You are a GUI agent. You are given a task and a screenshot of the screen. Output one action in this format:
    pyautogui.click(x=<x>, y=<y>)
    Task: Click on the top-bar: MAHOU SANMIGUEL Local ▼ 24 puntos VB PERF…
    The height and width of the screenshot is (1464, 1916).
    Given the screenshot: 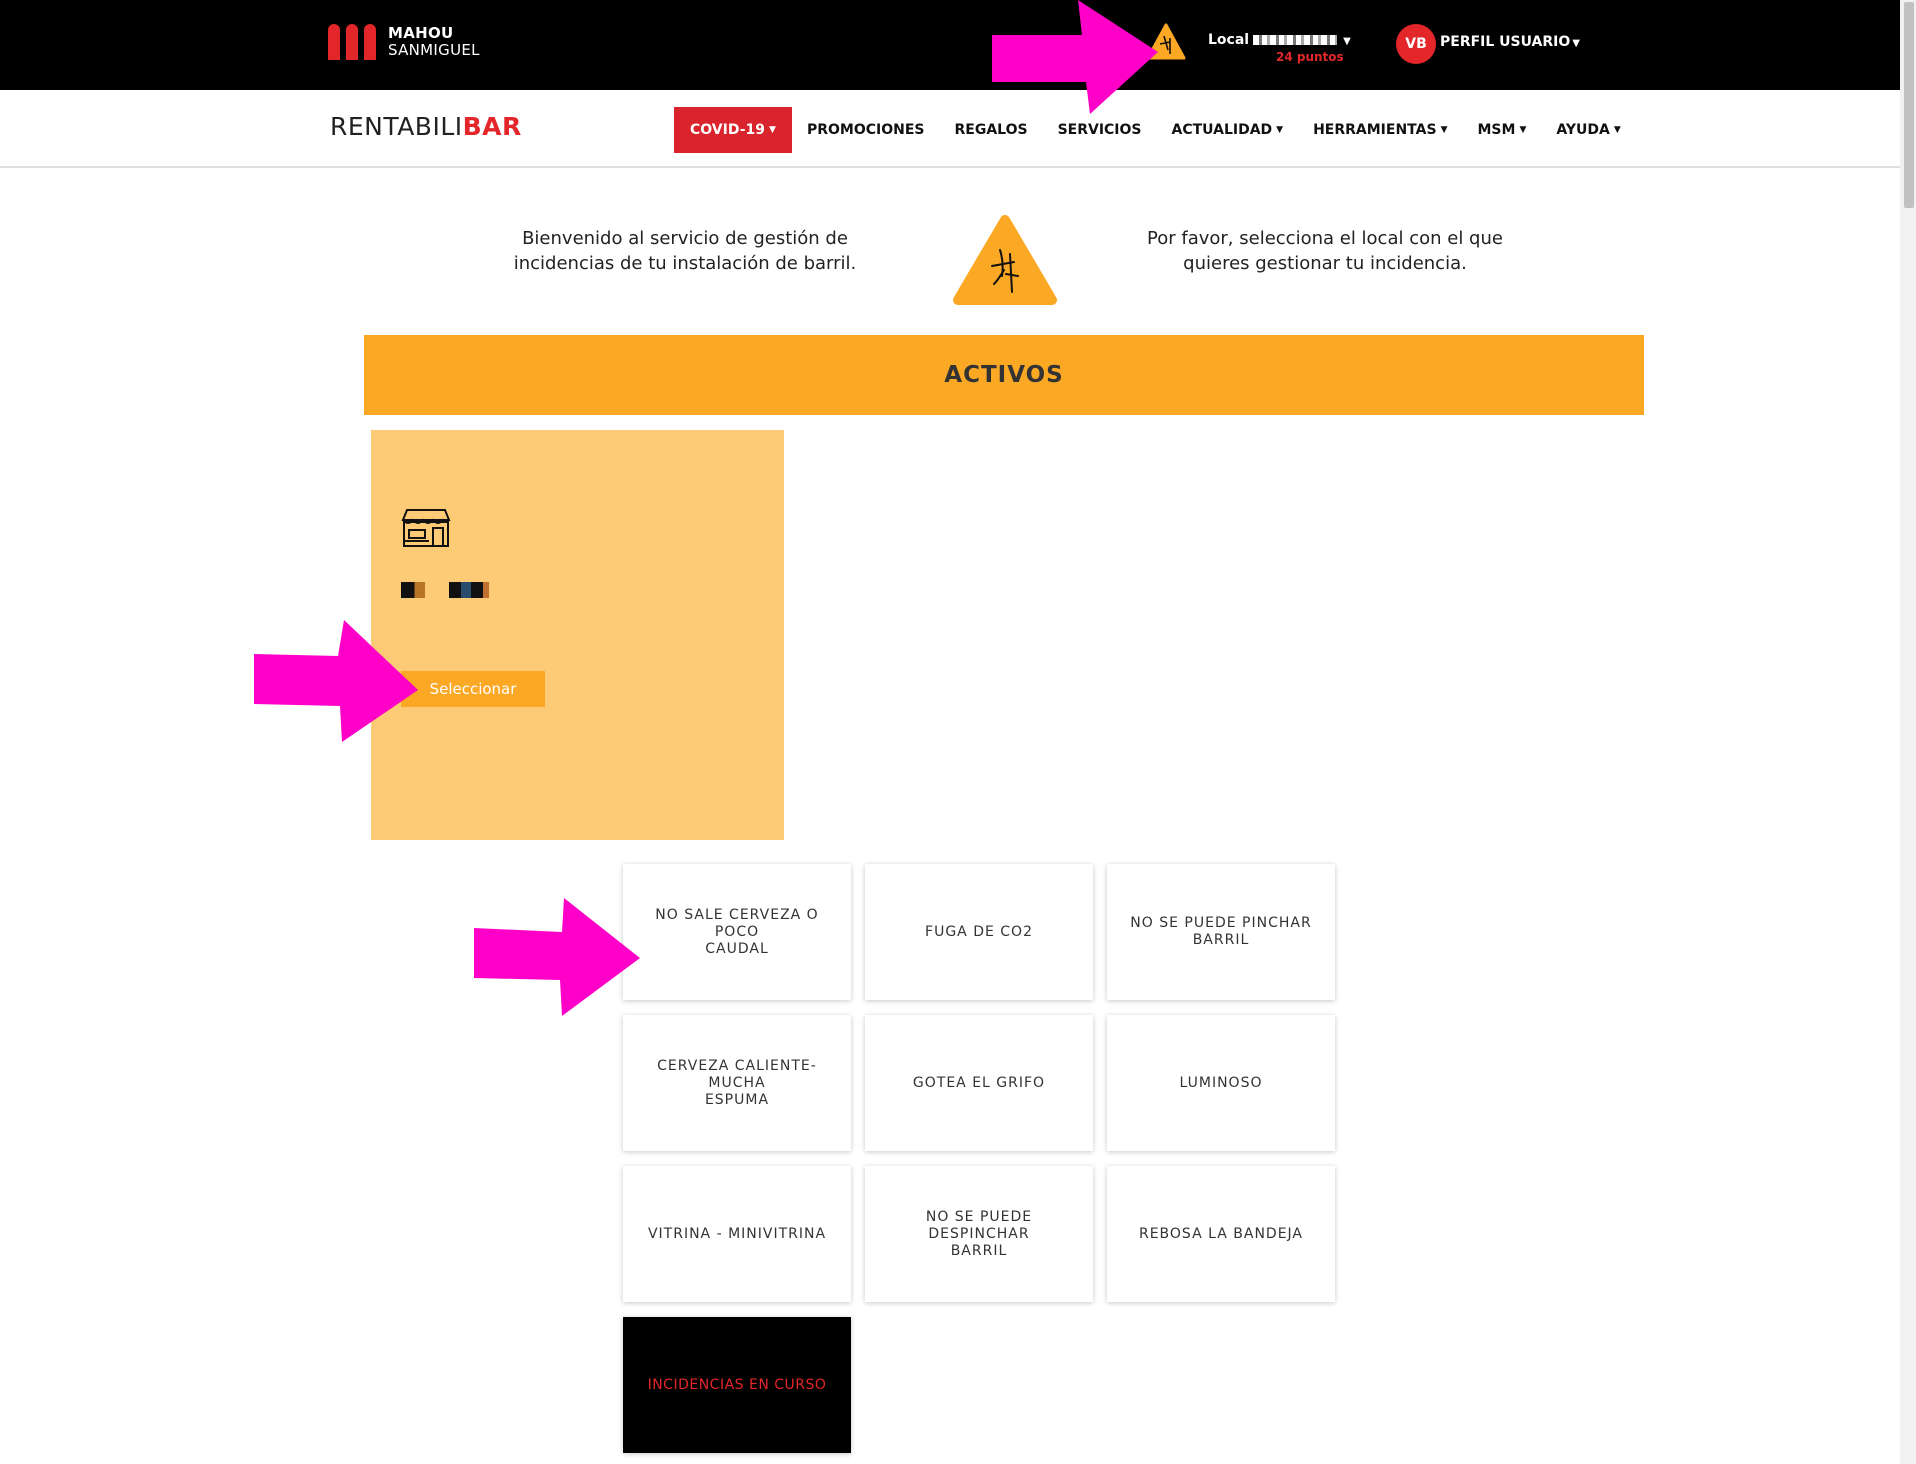 What is the action you would take?
    pyautogui.click(x=950, y=45)
    